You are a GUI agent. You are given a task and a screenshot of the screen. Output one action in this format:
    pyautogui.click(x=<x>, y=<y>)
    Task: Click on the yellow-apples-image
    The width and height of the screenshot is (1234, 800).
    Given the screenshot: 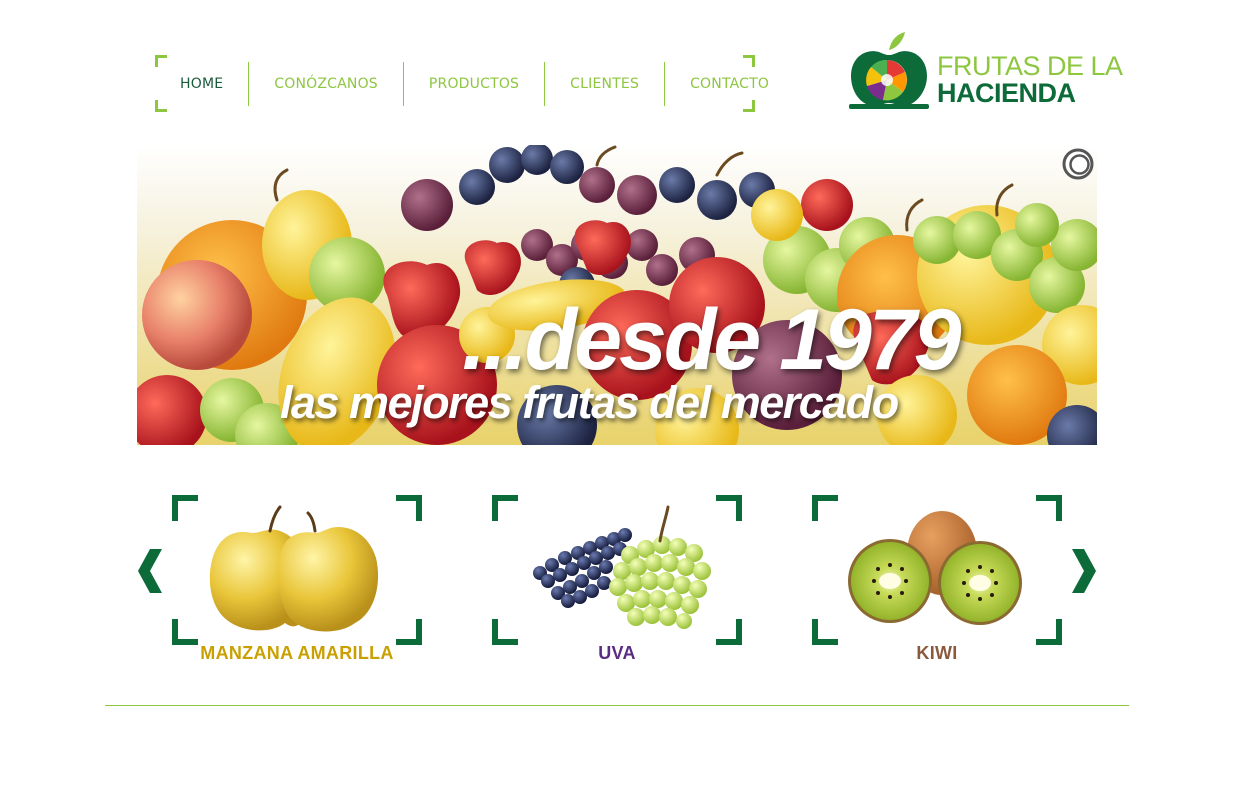 What is the action you would take?
    pyautogui.click(x=294, y=568)
    